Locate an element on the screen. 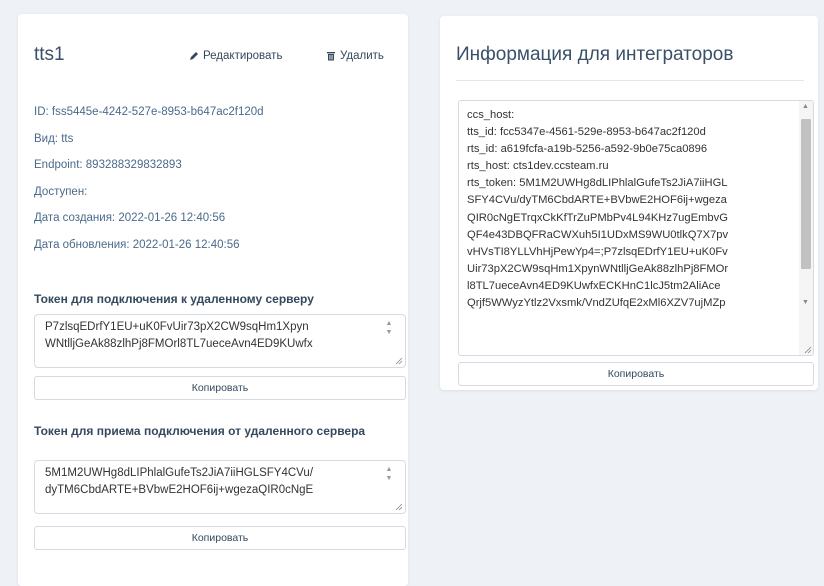 The image size is (824, 586). integrator-line: QF4e43DBQFRaCWXuh5I1UDxMS9WU0tlkQ7X7pv is located at coordinates (598, 234).